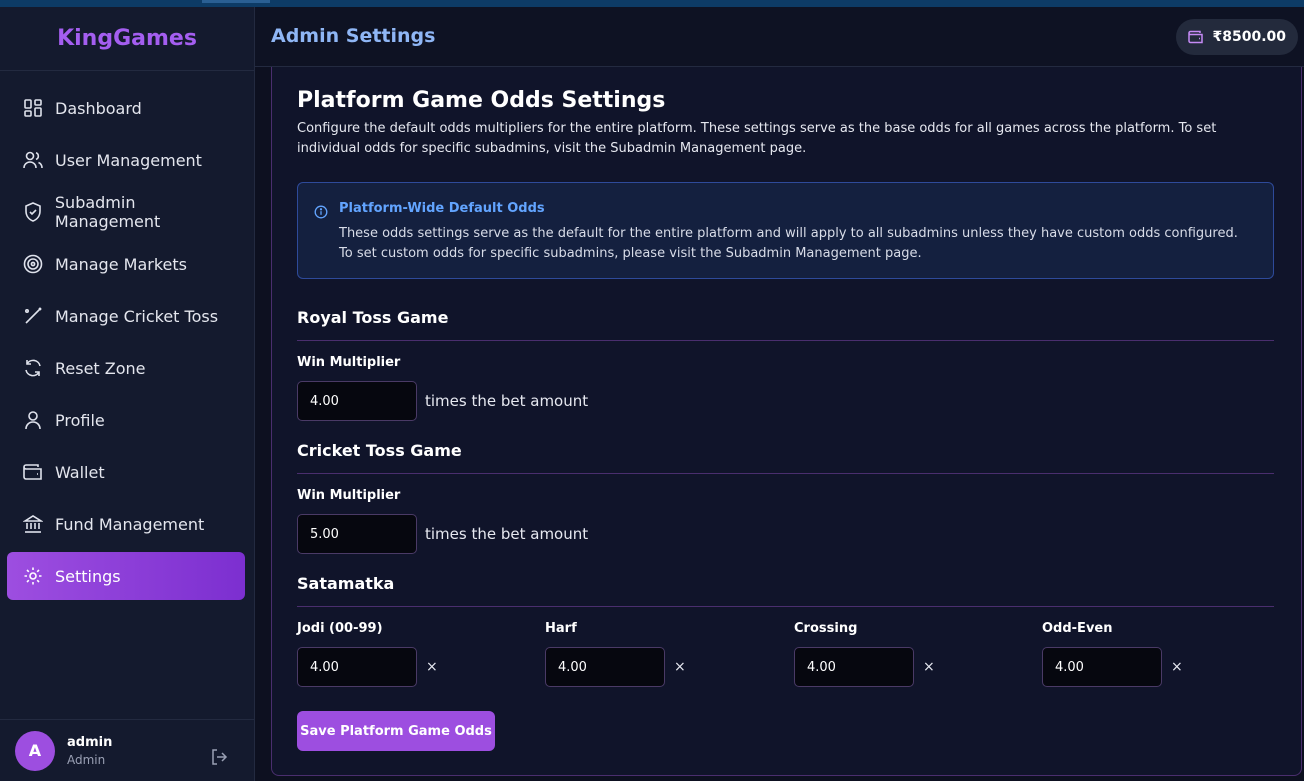  I want to click on sidebar-item-subadmin-management: Subadmin Management, so click(126, 212).